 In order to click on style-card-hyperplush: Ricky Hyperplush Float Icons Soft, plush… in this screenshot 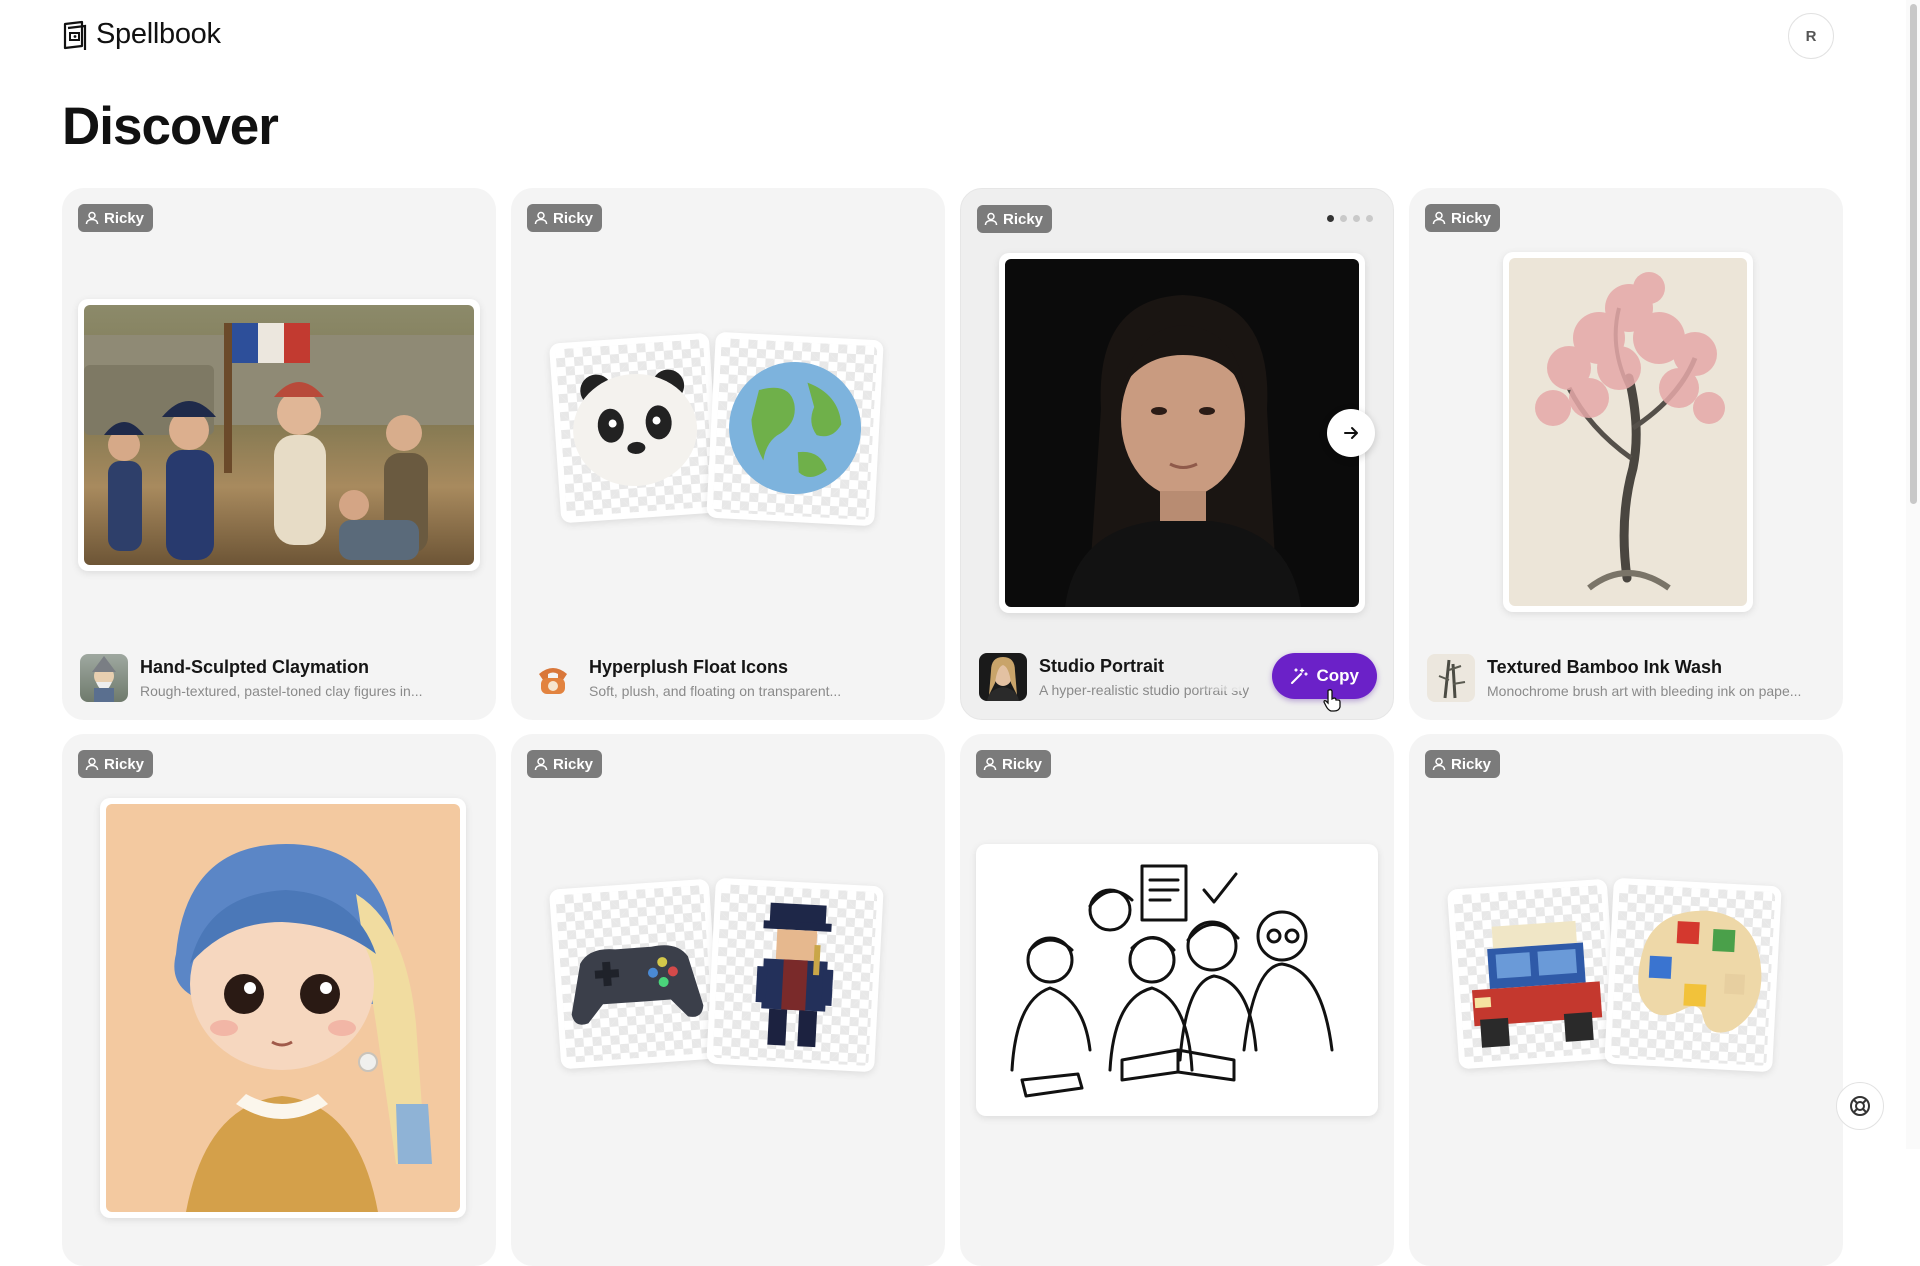, I will do `click(728, 454)`.